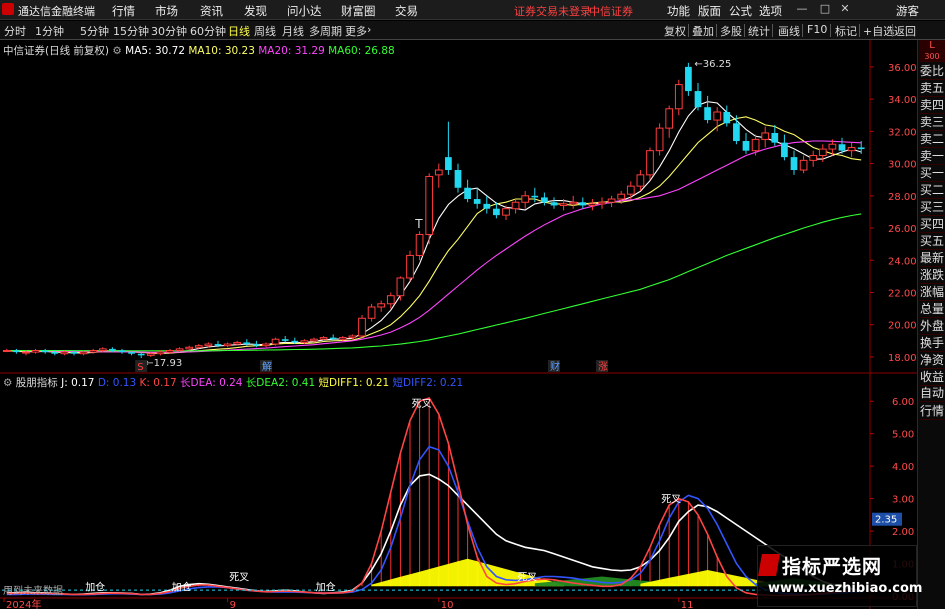 The height and width of the screenshot is (609, 945). What do you see at coordinates (49, 31) in the screenshot?
I see `period-button: 1分钟` at bounding box center [49, 31].